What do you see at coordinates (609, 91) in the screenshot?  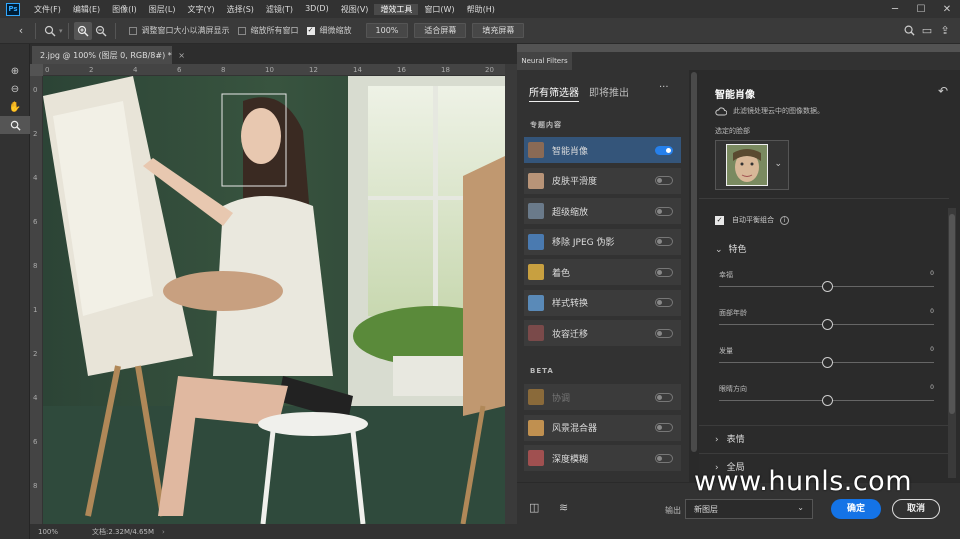 I see `tab-coming-soon: 即将推出` at bounding box center [609, 91].